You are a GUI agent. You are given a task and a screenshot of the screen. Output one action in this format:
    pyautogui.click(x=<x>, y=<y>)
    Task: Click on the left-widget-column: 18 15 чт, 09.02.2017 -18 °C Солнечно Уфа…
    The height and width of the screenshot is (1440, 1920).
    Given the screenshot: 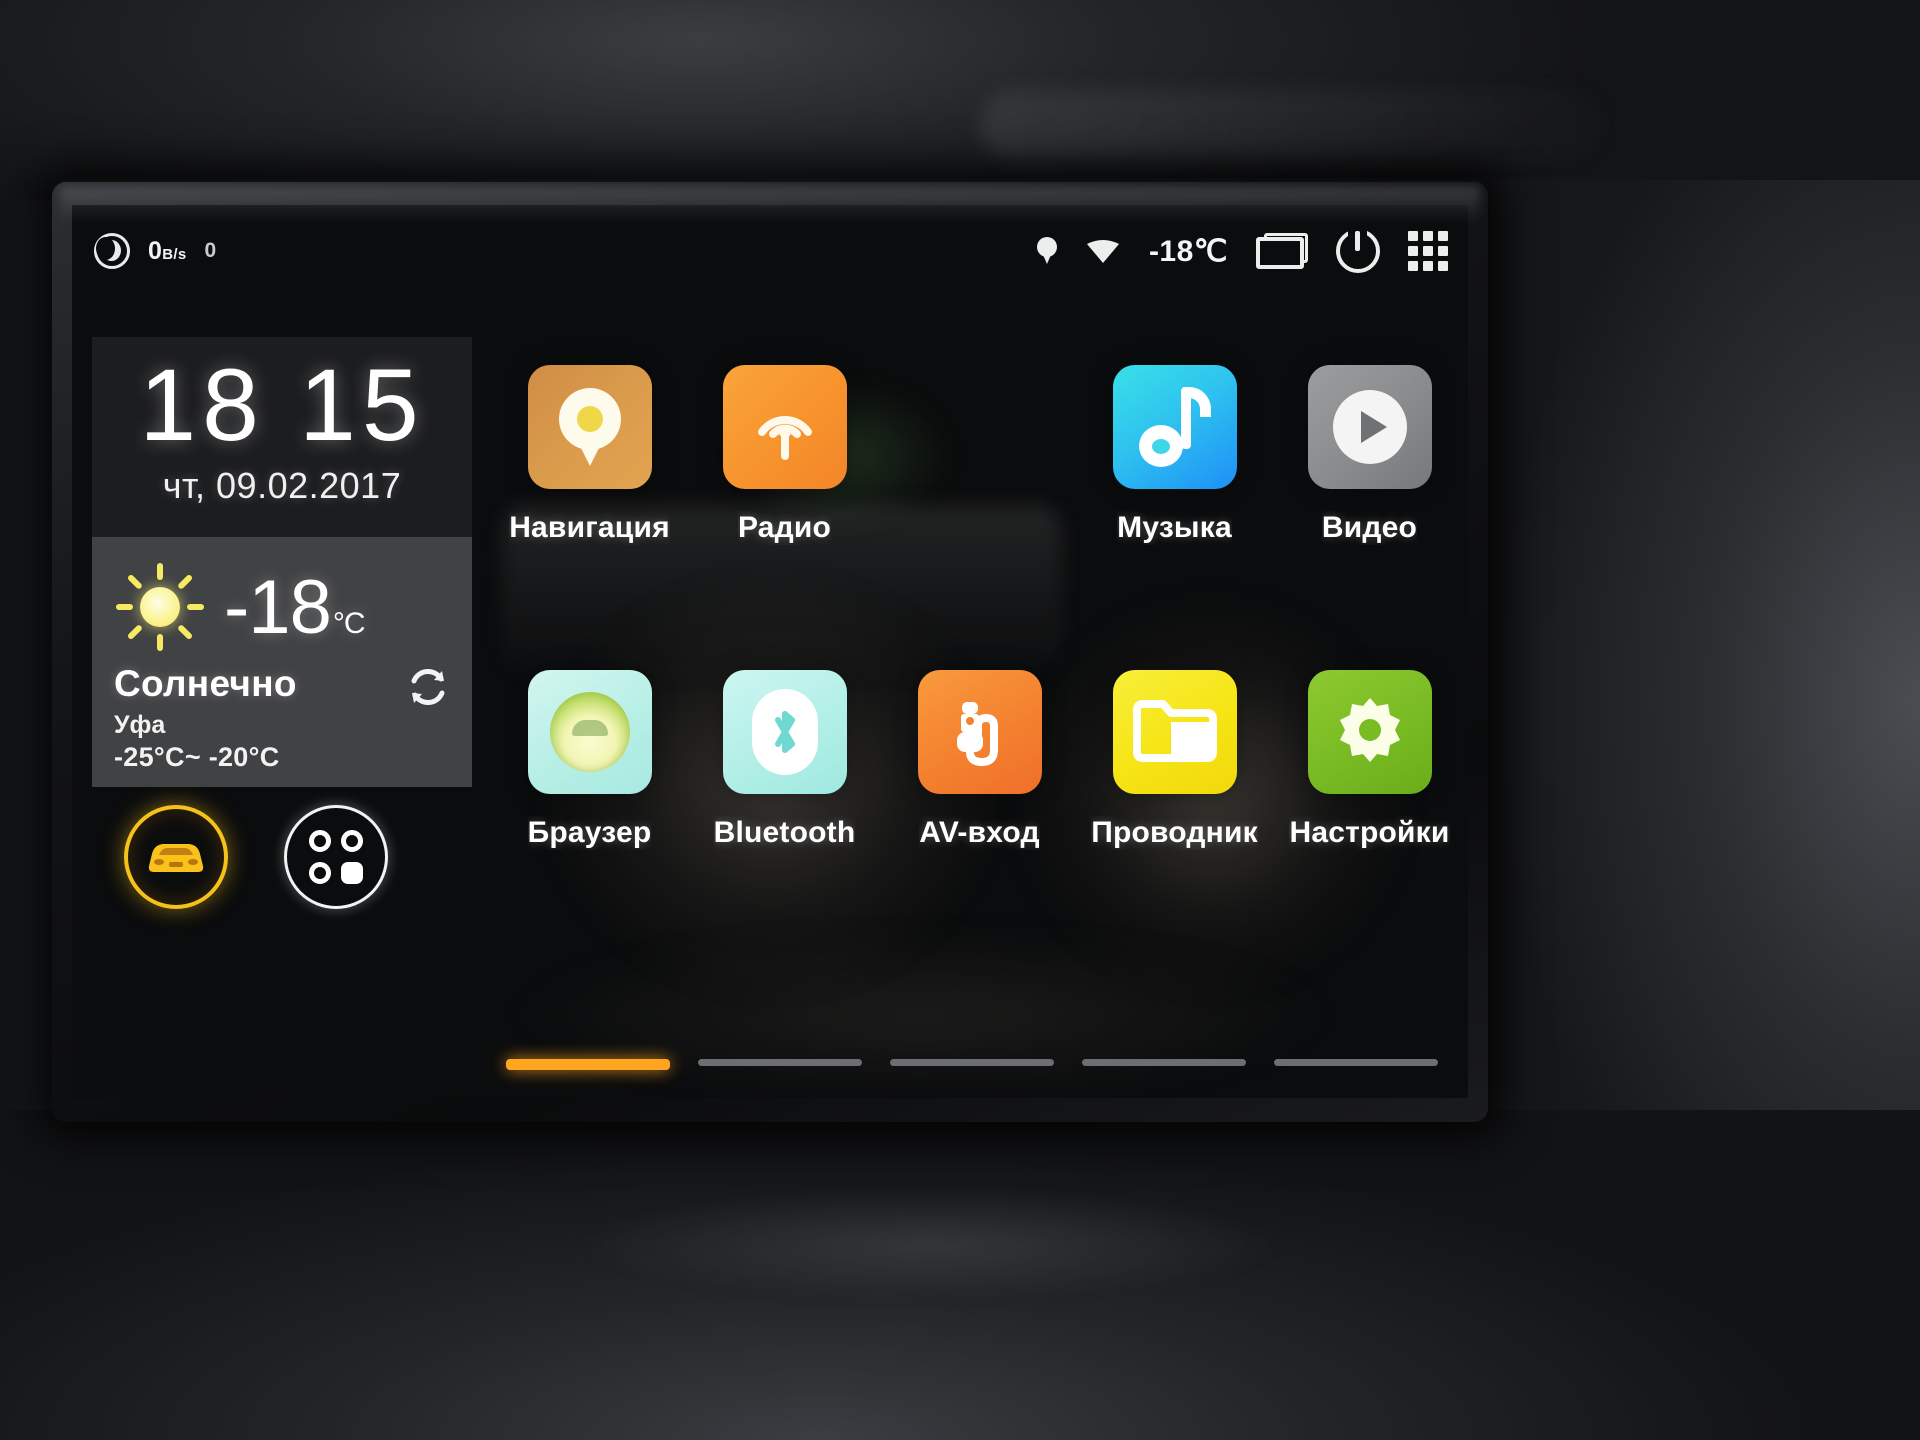 What is the action you would take?
    pyautogui.click(x=282, y=623)
    